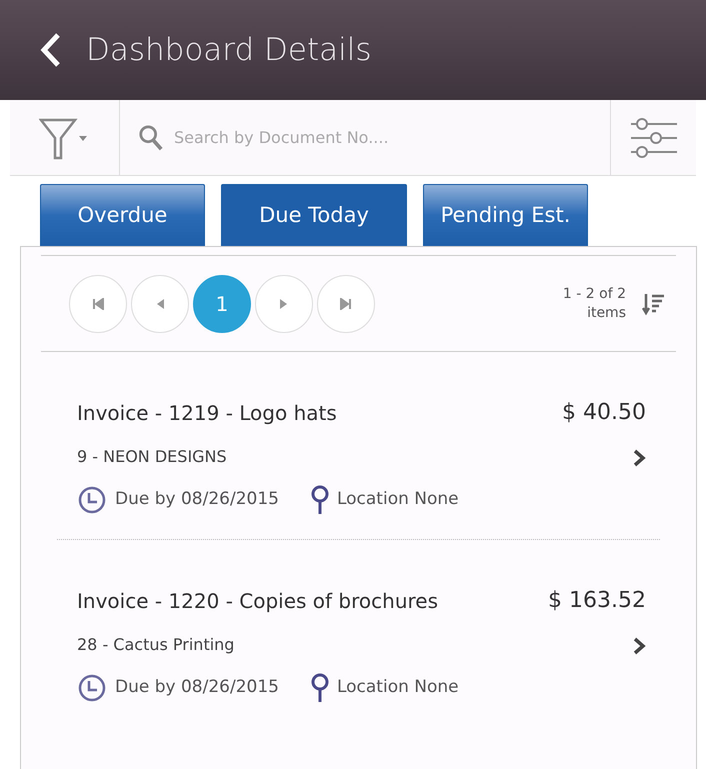  Describe the element at coordinates (155, 645) in the screenshot. I see `customer-name: 28 - Cactus Printing` at that location.